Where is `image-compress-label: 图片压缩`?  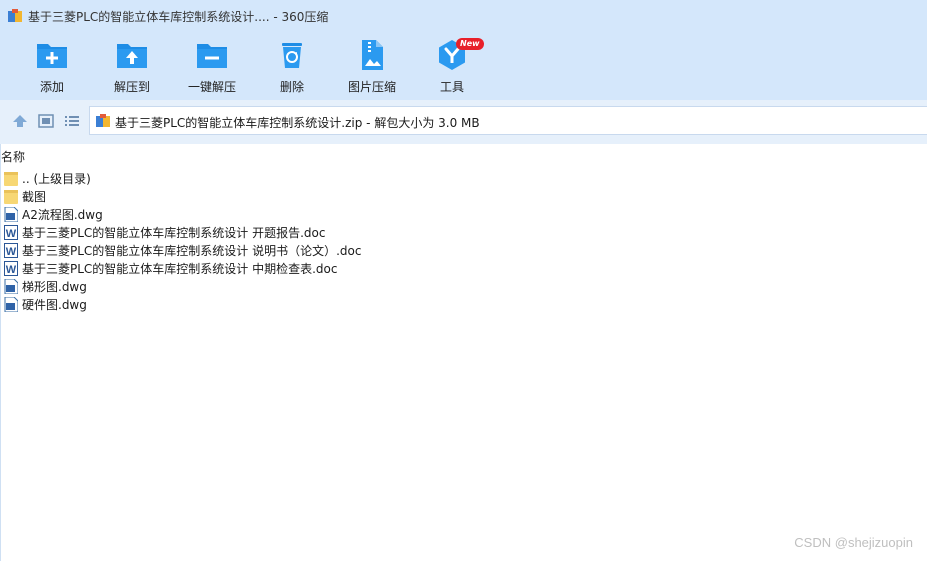 image-compress-label: 图片压缩 is located at coordinates (371, 87).